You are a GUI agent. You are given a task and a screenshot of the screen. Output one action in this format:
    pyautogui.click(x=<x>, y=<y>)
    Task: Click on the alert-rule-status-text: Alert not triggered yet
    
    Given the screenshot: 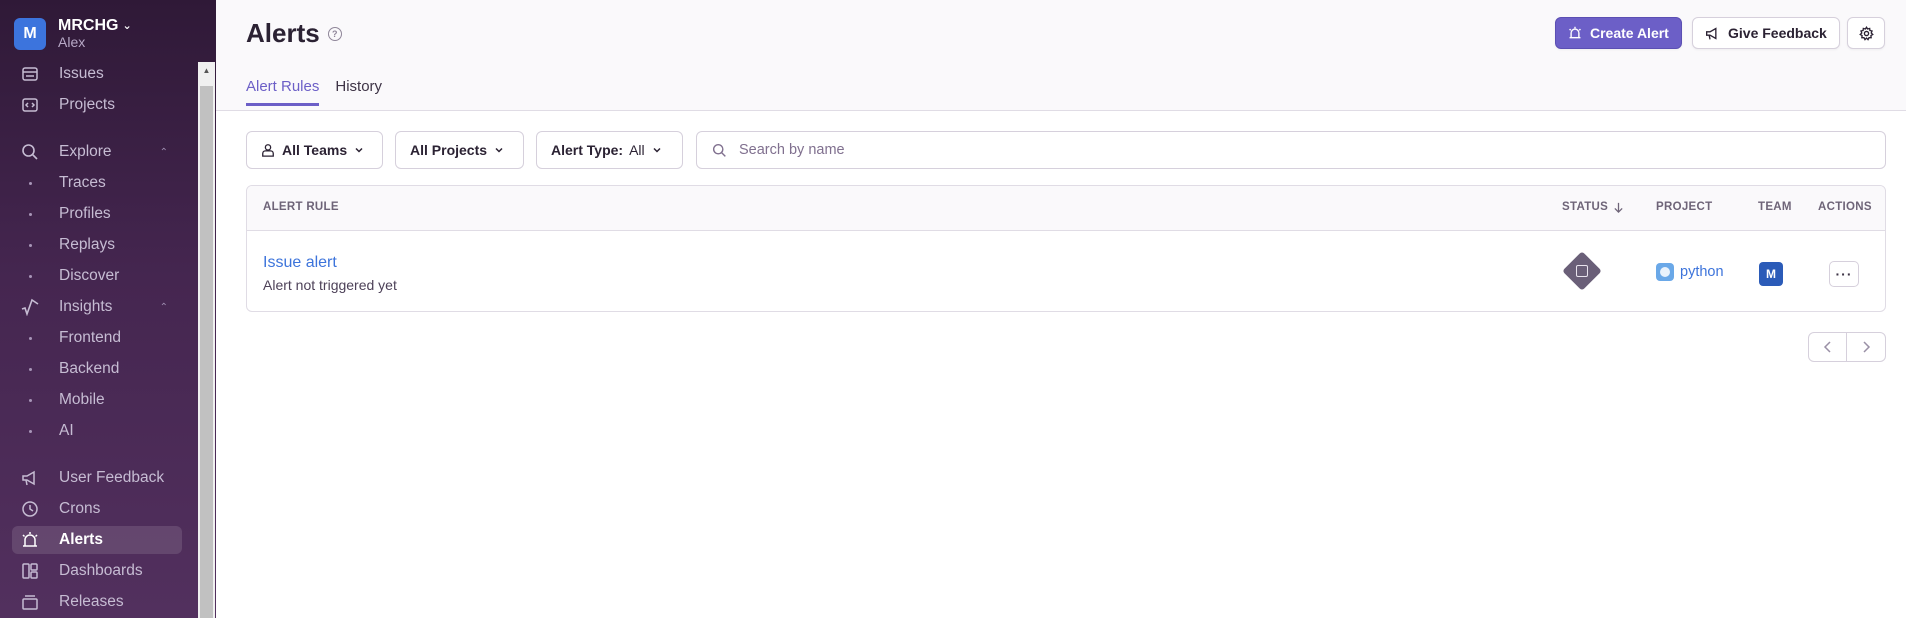 What is the action you would take?
    pyautogui.click(x=330, y=285)
    